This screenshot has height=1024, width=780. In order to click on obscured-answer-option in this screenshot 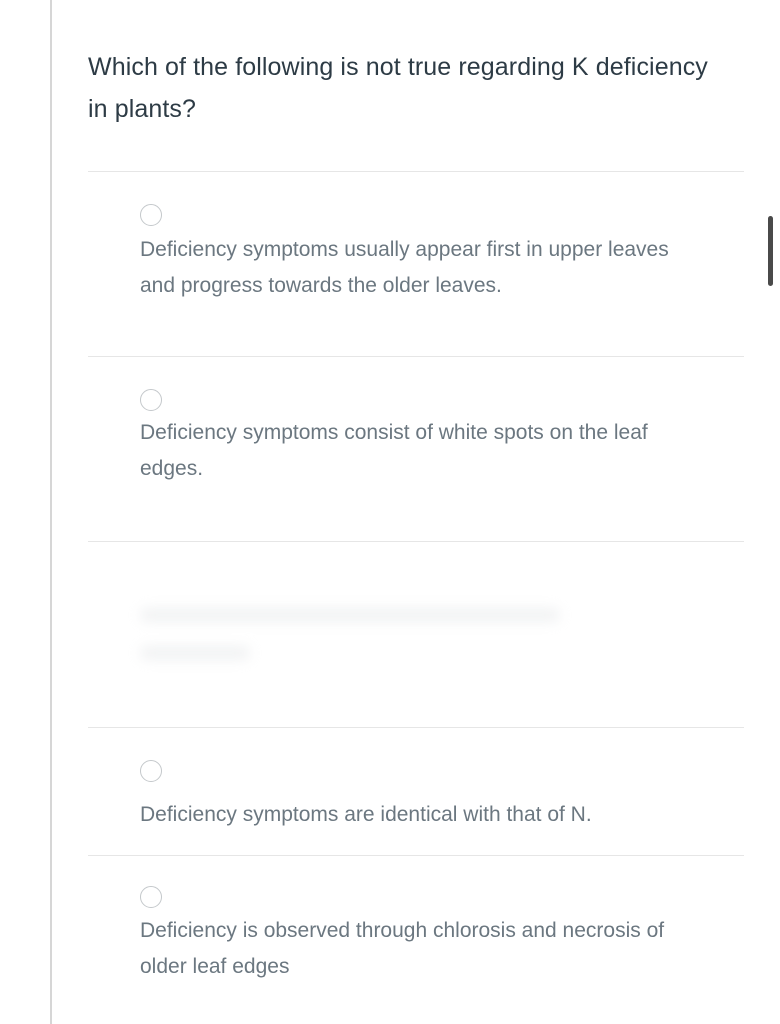, I will do `click(408, 630)`.